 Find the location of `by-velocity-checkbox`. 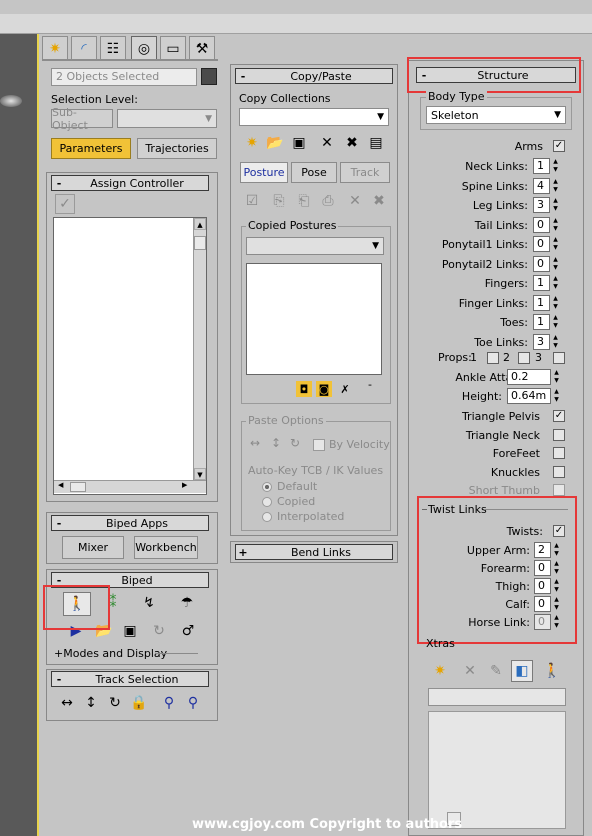

by-velocity-checkbox is located at coordinates (319, 445).